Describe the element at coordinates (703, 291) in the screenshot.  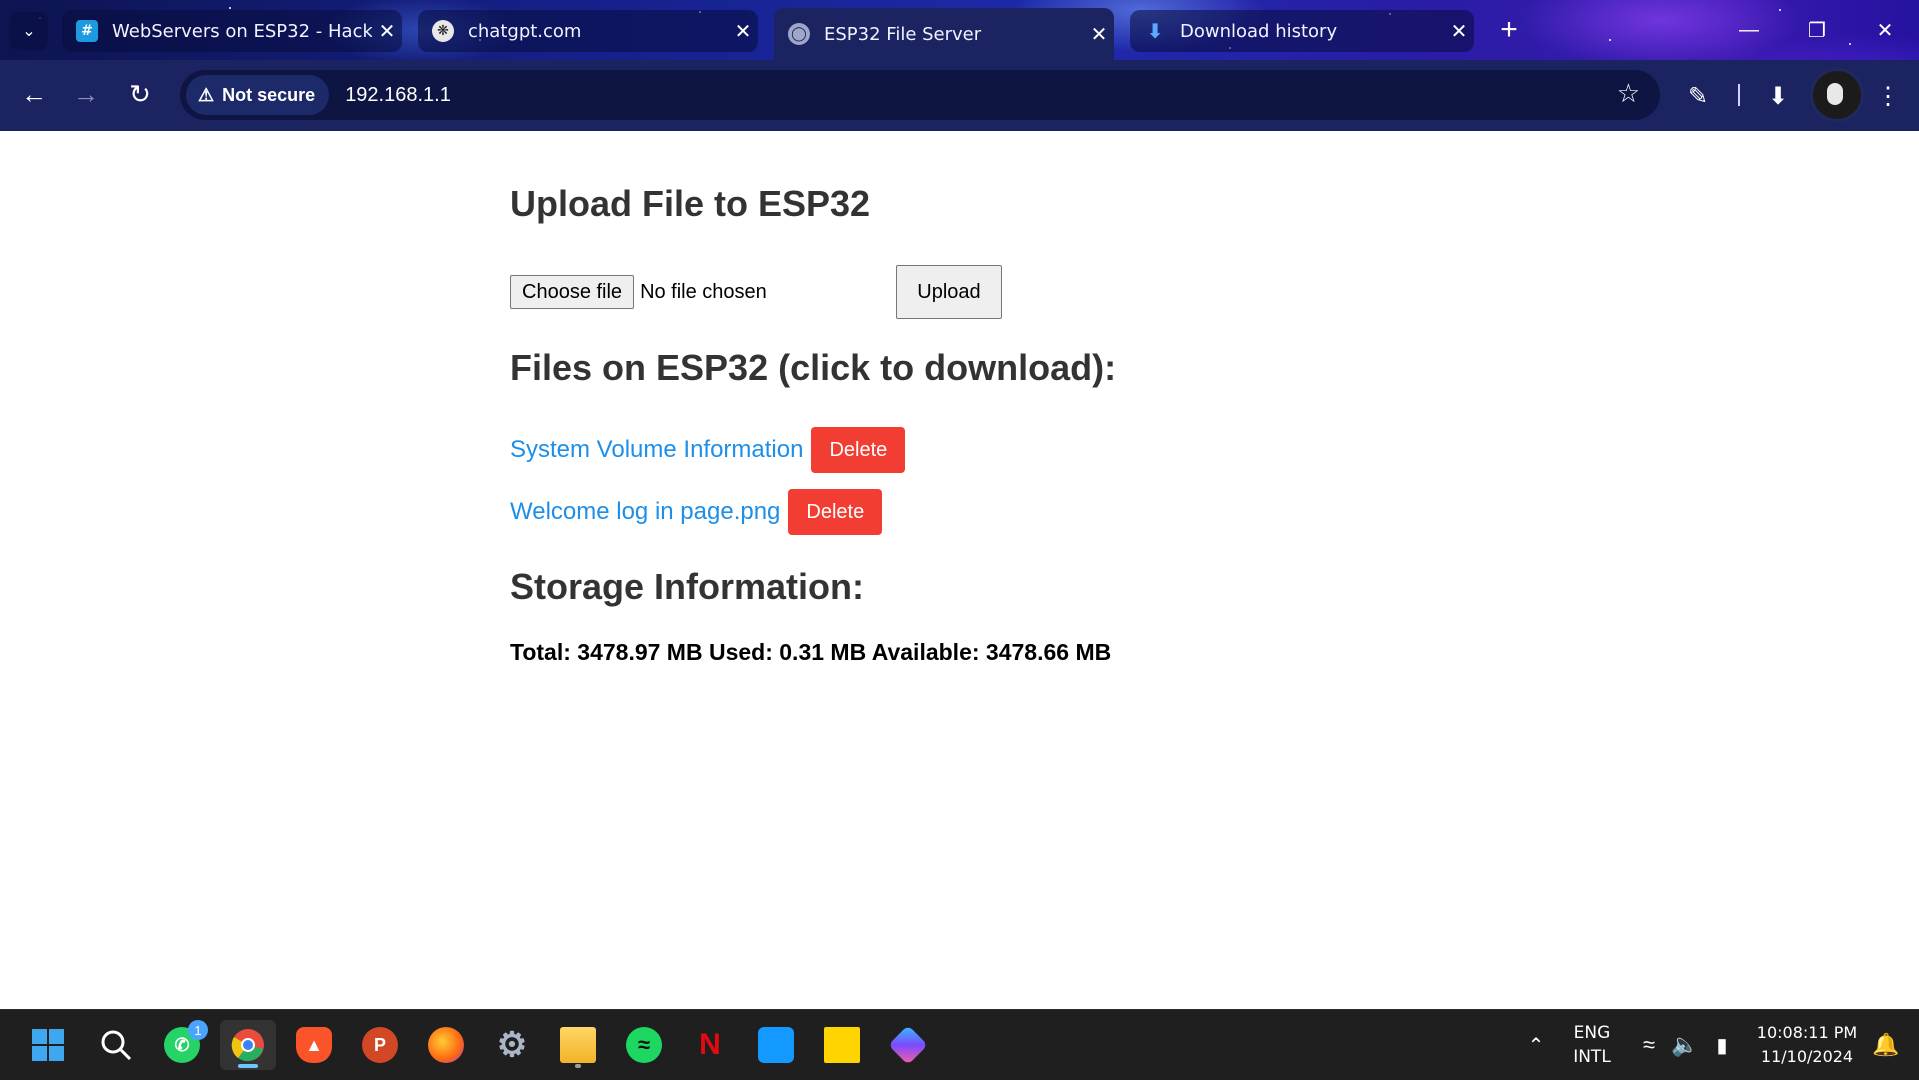
I see `no-file-text: No file chosen` at that location.